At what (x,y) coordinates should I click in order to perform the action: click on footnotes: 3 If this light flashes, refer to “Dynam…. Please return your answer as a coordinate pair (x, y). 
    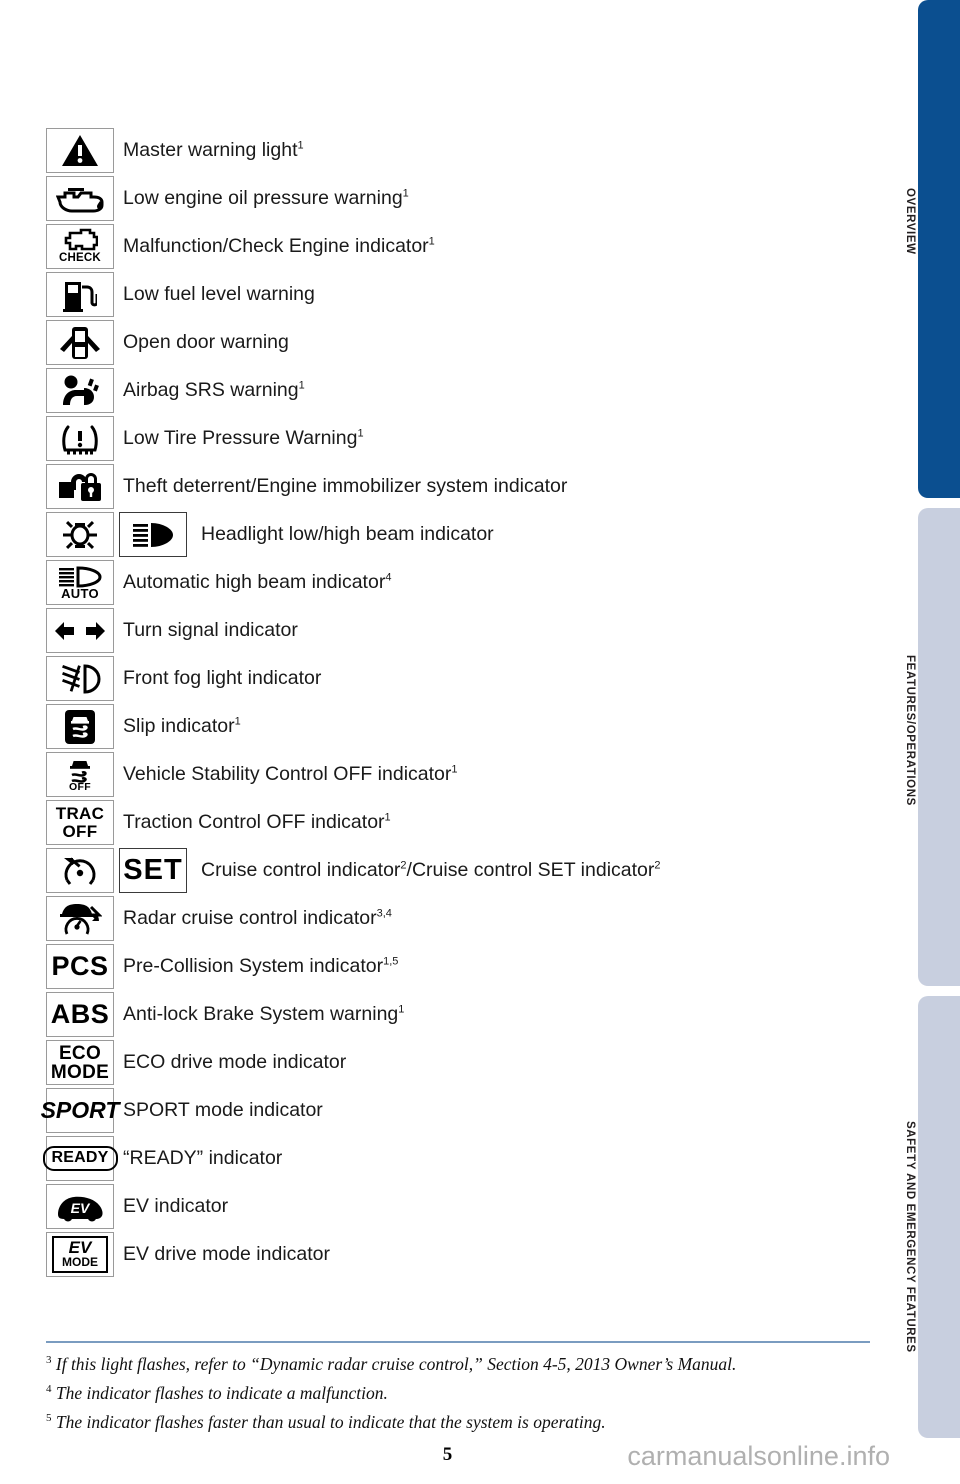
    Looking at the image, I should click on (461, 1391).